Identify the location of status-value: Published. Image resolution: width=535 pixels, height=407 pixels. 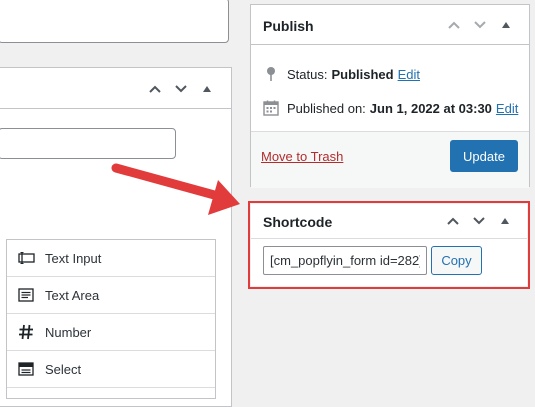
(362, 74).